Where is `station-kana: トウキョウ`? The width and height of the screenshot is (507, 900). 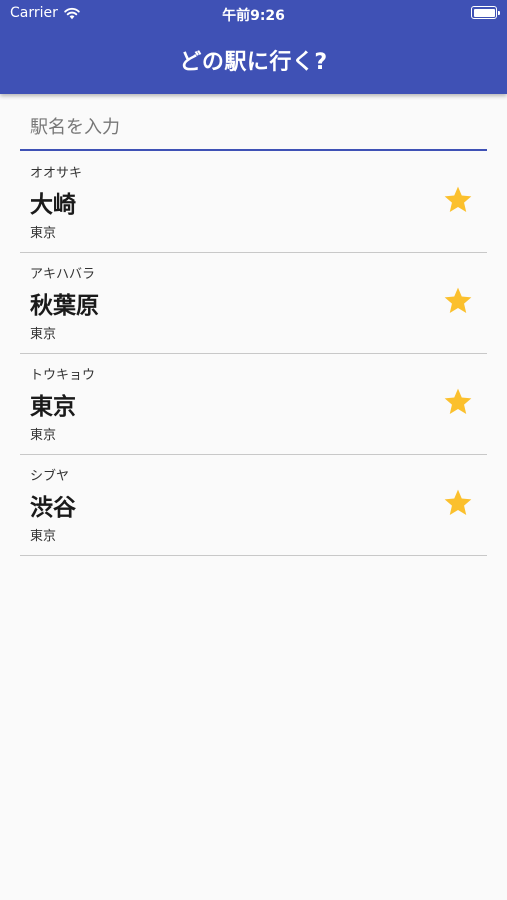
station-kana: トウキョウ is located at coordinates (63, 375).